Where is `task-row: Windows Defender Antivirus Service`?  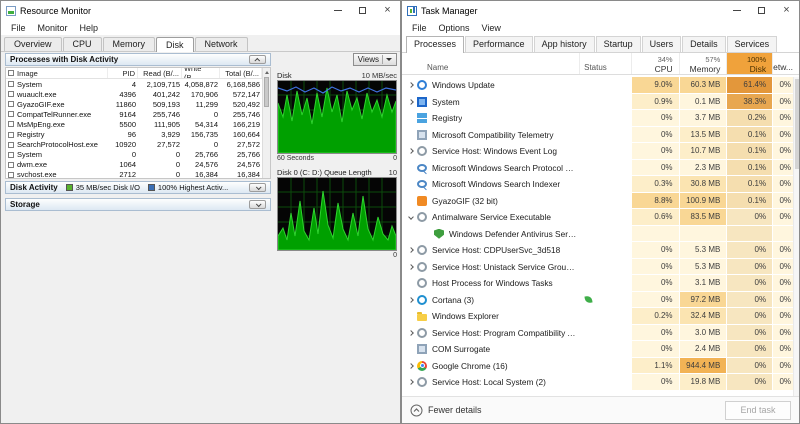 task-row: Windows Defender Antivirus Service is located at coordinates (600, 233).